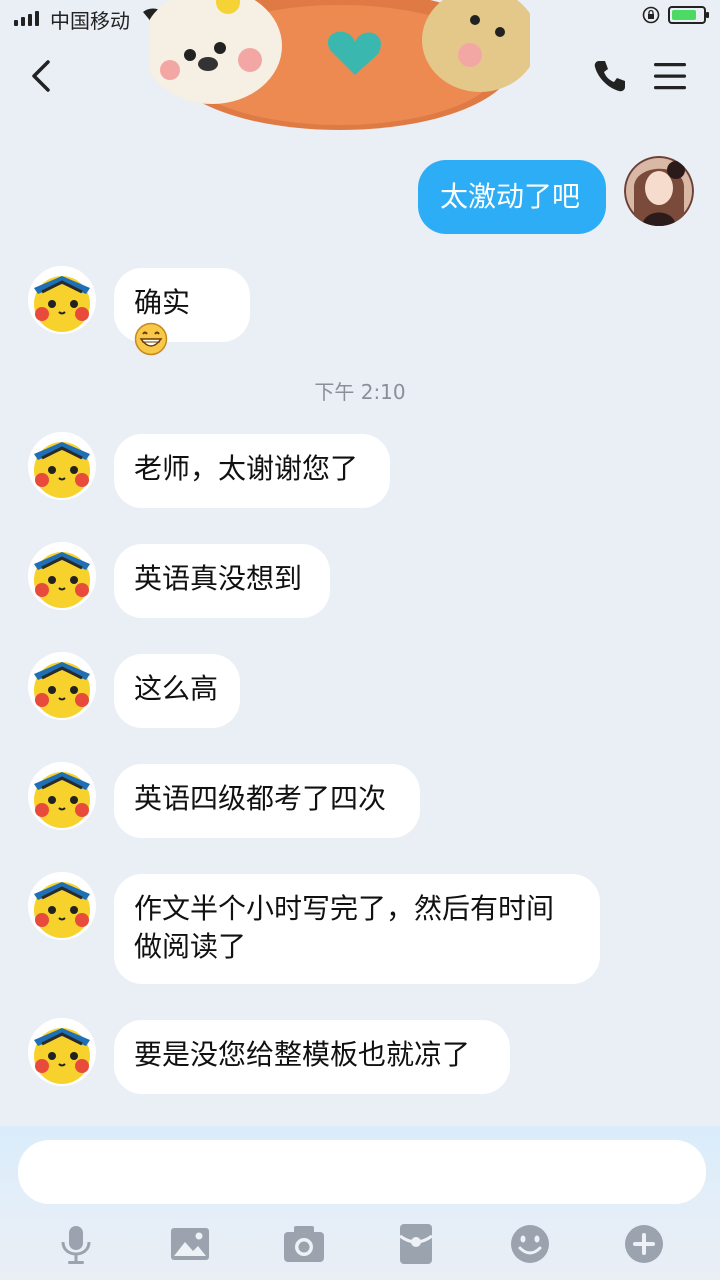  What do you see at coordinates (26, 18) in the screenshot?
I see `signal-icon` at bounding box center [26, 18].